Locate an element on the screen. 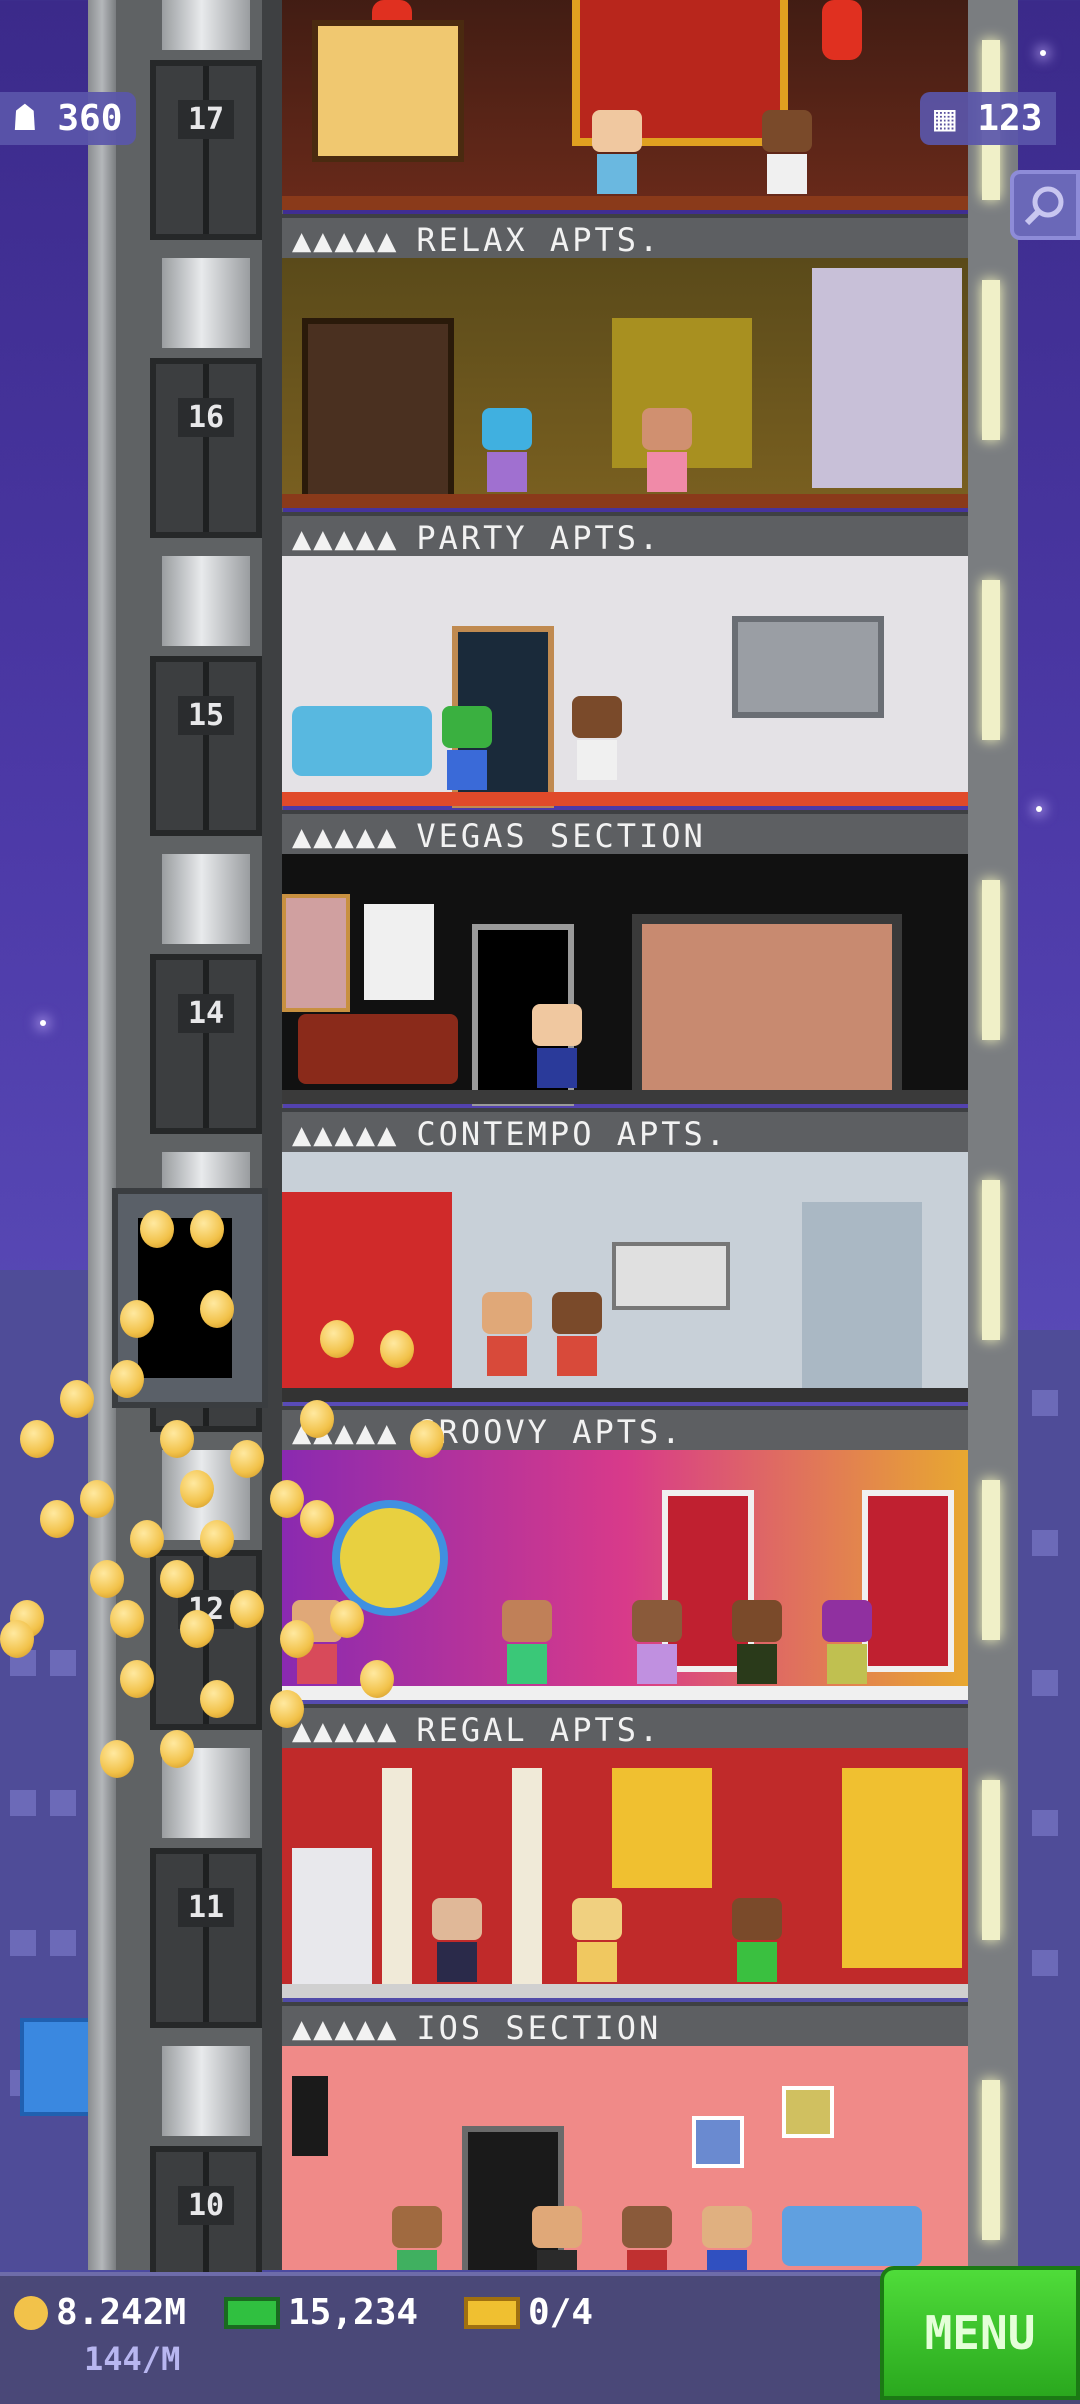 Image resolution: width=1080 pixels, height=2404 pixels. floor-17-room is located at coordinates (625, 105).